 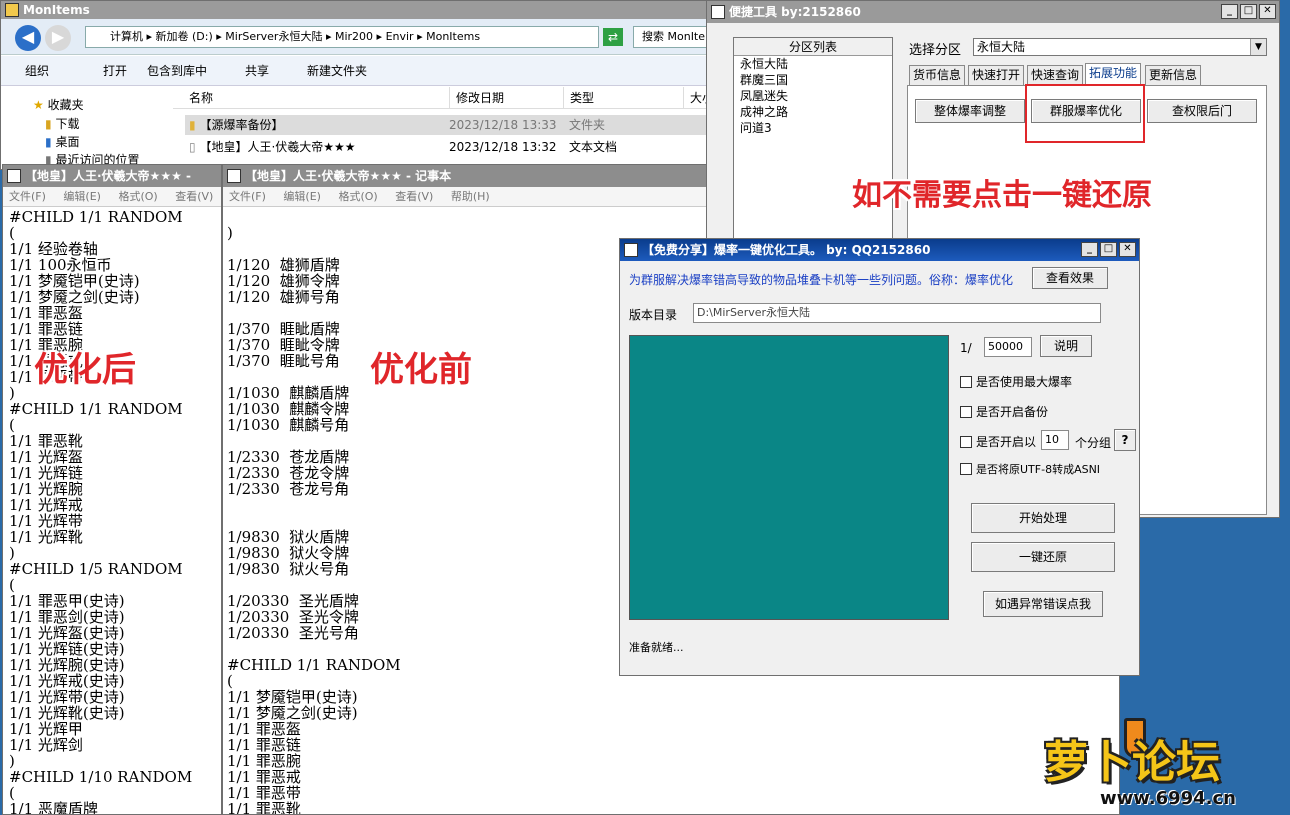 I want to click on opt-group-checkbox: 是否开启以, so click(x=998, y=441).